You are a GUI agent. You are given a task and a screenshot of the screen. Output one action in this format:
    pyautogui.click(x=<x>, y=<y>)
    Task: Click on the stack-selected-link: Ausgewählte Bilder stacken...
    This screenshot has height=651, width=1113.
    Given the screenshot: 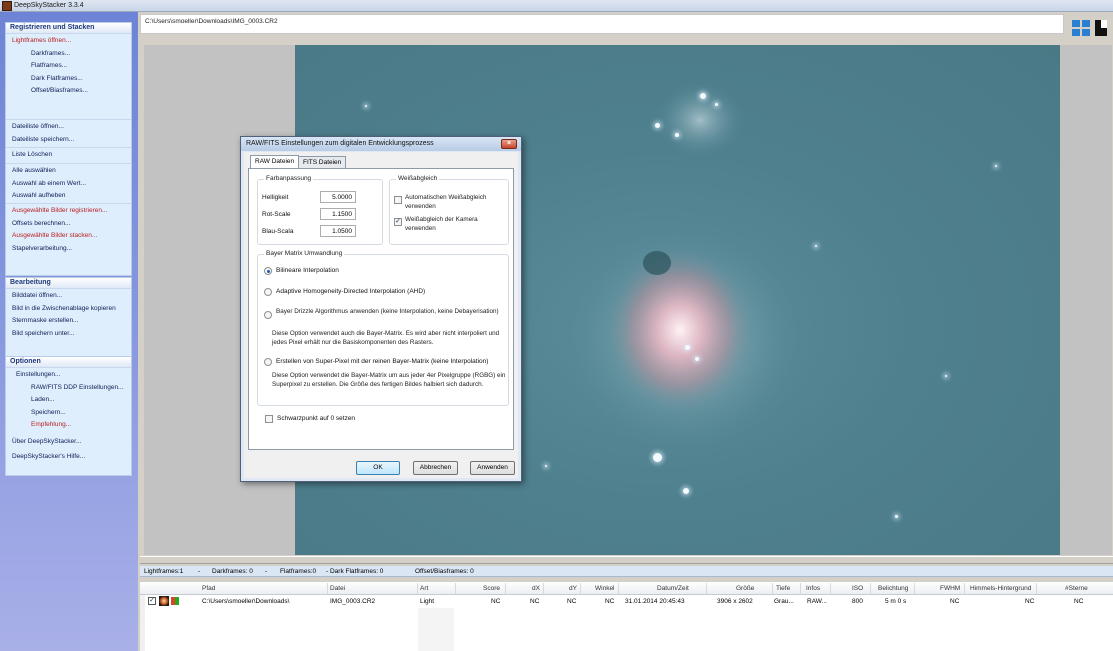 What is the action you would take?
    pyautogui.click(x=68, y=236)
    